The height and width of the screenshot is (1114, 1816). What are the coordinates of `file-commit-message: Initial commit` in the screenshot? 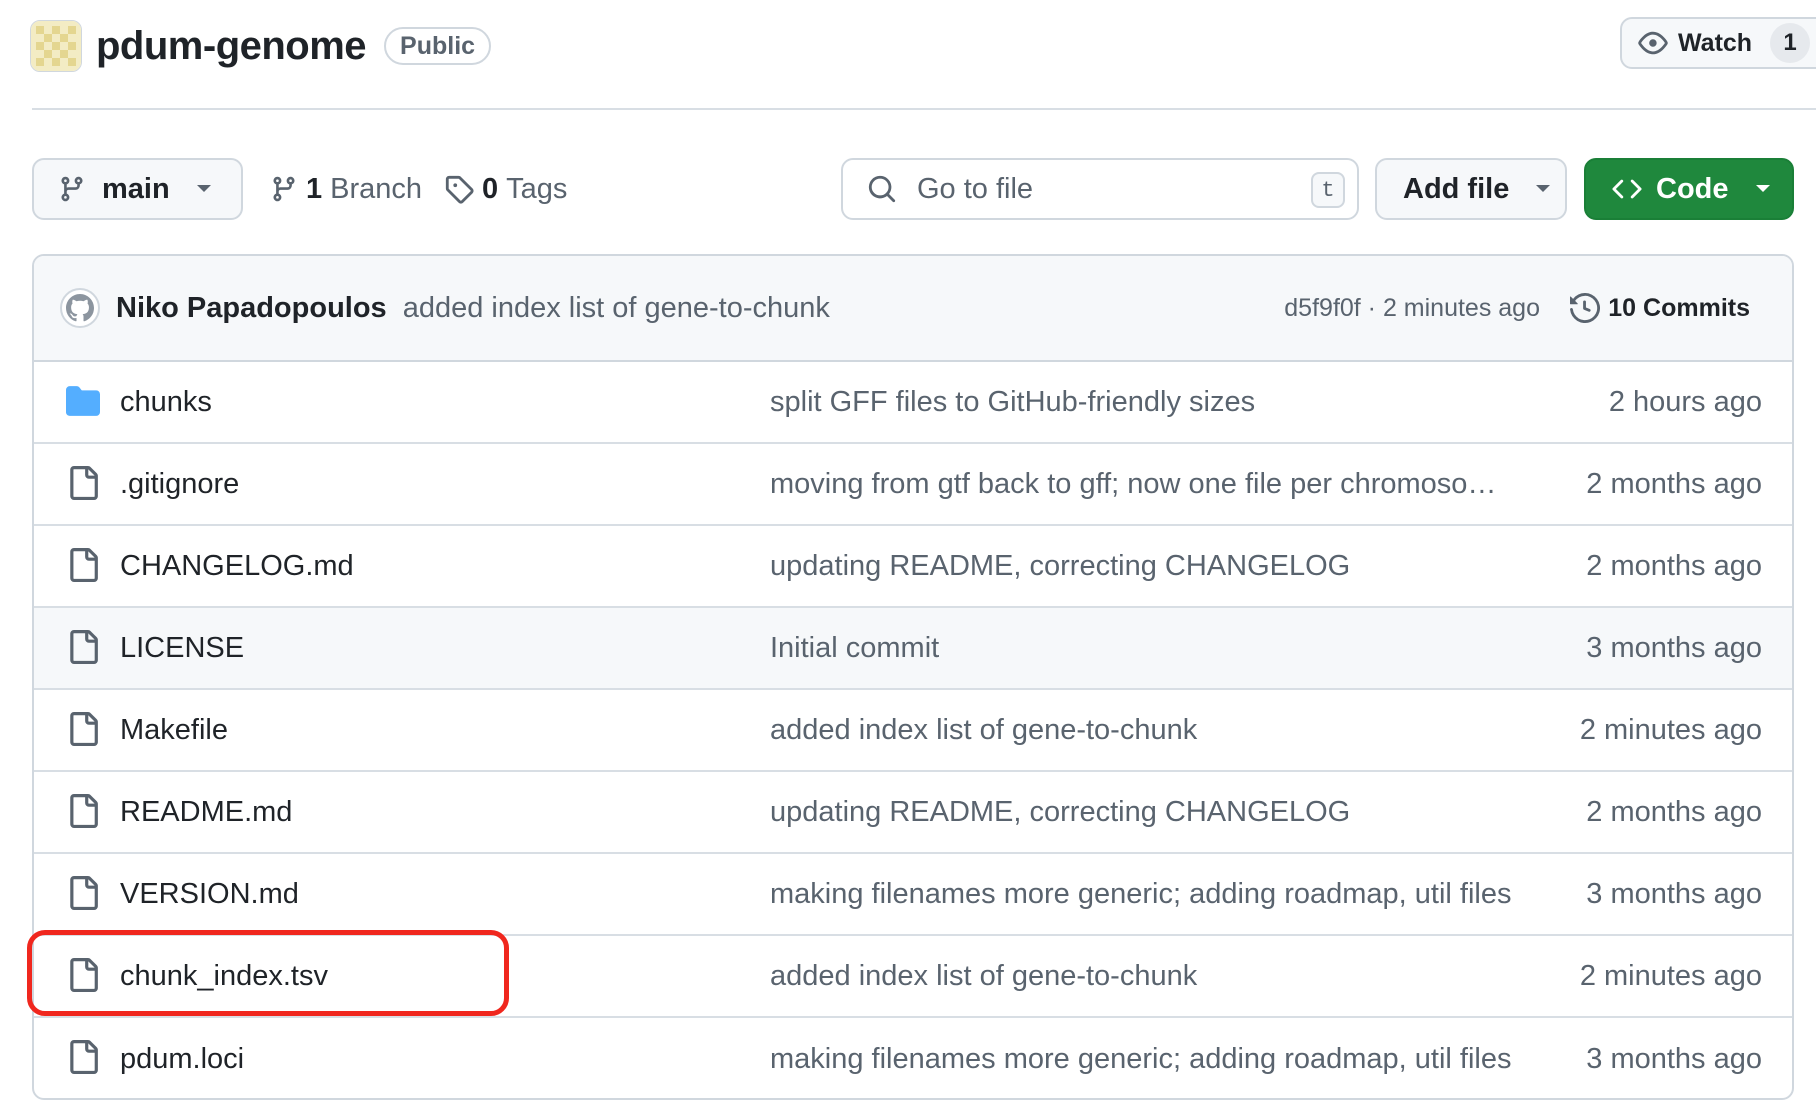 It's located at (854, 648).